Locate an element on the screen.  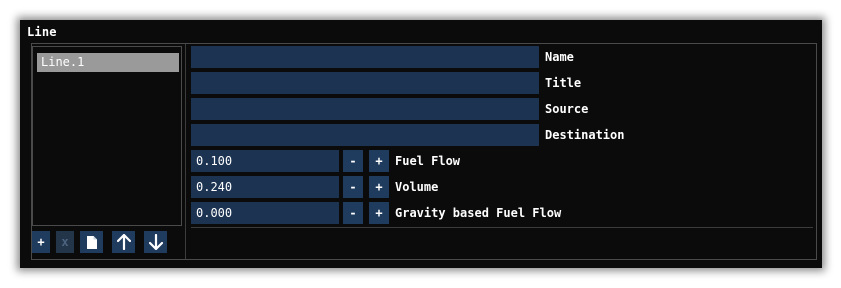
gravity-fuel-flow-increment-button: + is located at coordinates (379, 213).